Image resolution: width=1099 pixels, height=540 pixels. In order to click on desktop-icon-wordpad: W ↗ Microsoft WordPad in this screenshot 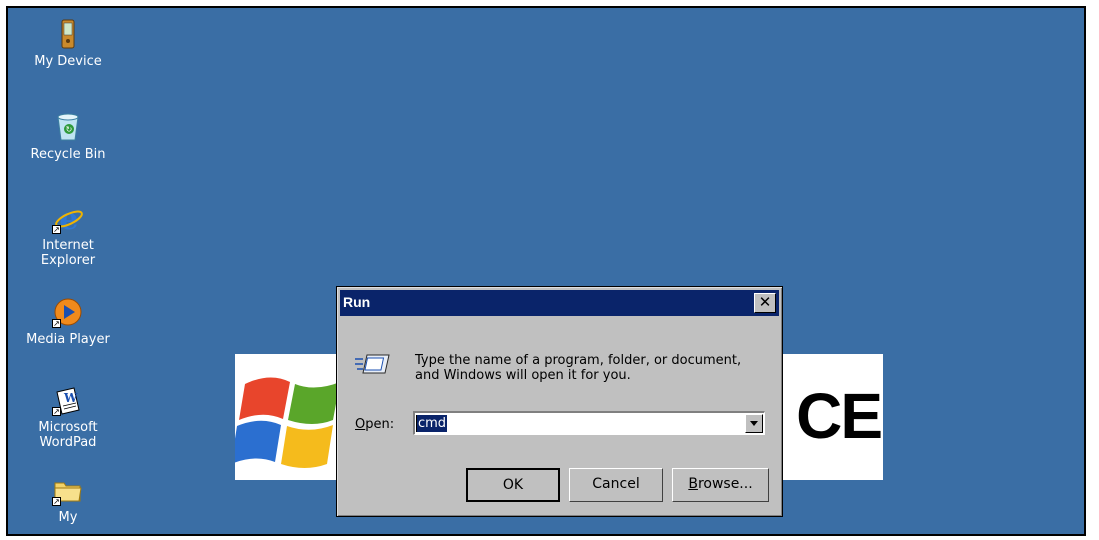, I will do `click(68, 417)`.